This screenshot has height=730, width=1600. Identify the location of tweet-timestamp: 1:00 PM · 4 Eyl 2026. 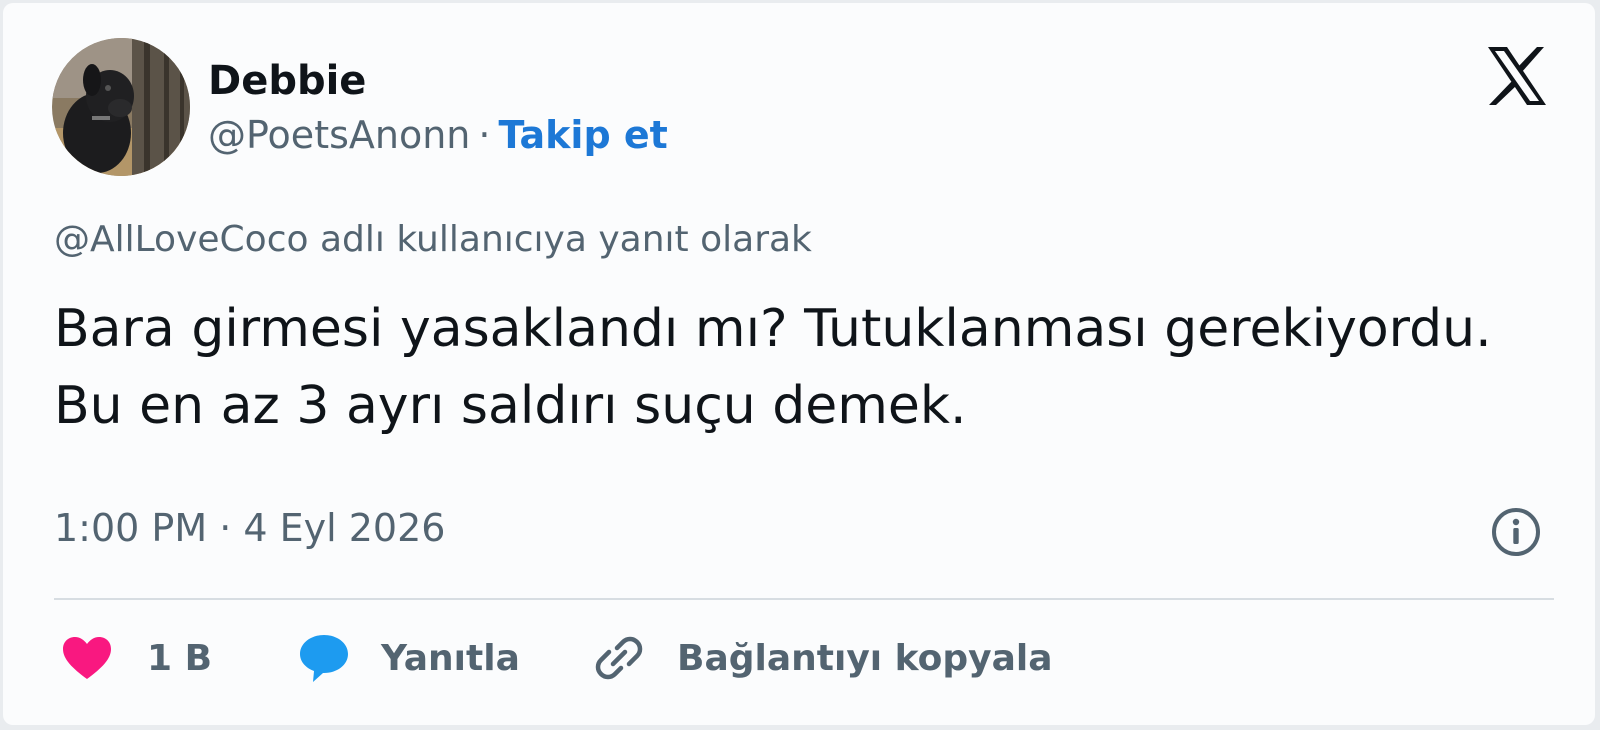
(249, 528).